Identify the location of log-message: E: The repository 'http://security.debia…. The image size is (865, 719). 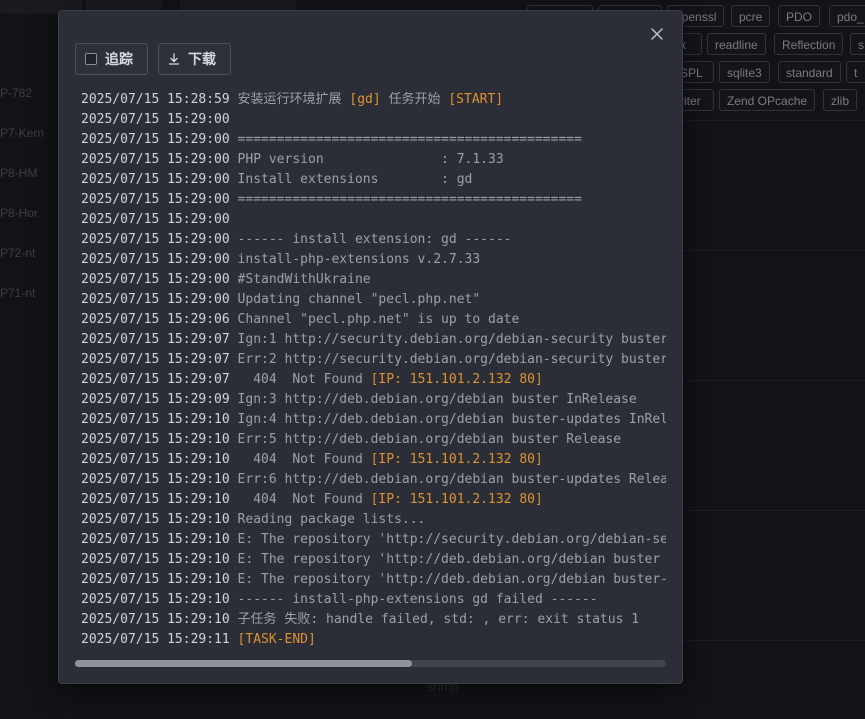
(451, 539).